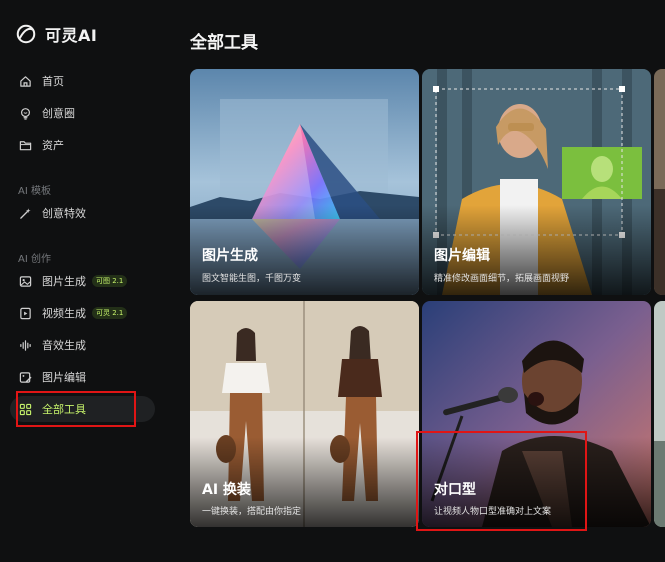 This screenshot has width=665, height=562. What do you see at coordinates (252, 512) in the screenshot?
I see `card-description: 一键换装，搭配由你指定` at bounding box center [252, 512].